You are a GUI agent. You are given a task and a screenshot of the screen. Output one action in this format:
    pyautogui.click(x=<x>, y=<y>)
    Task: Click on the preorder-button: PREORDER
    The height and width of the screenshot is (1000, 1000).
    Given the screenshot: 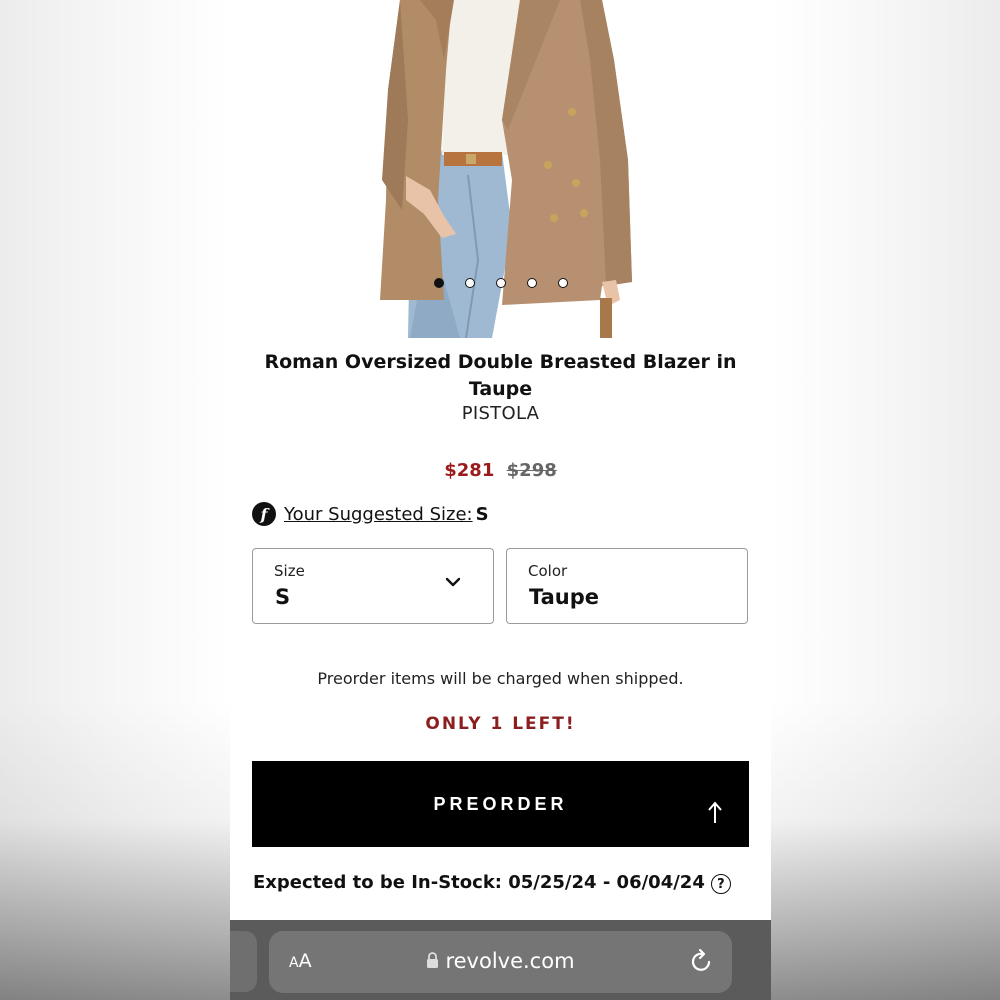 What is the action you would take?
    pyautogui.click(x=500, y=804)
    